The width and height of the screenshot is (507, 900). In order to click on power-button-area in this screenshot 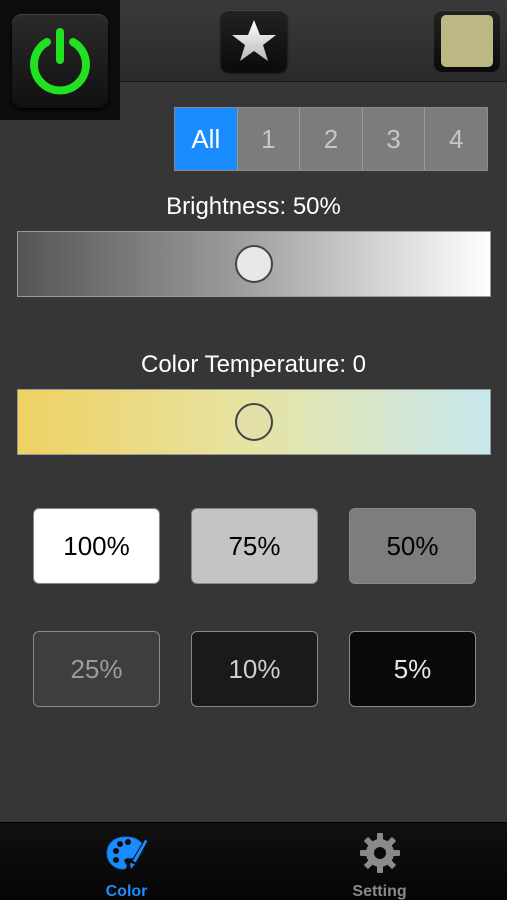, I will do `click(60, 60)`.